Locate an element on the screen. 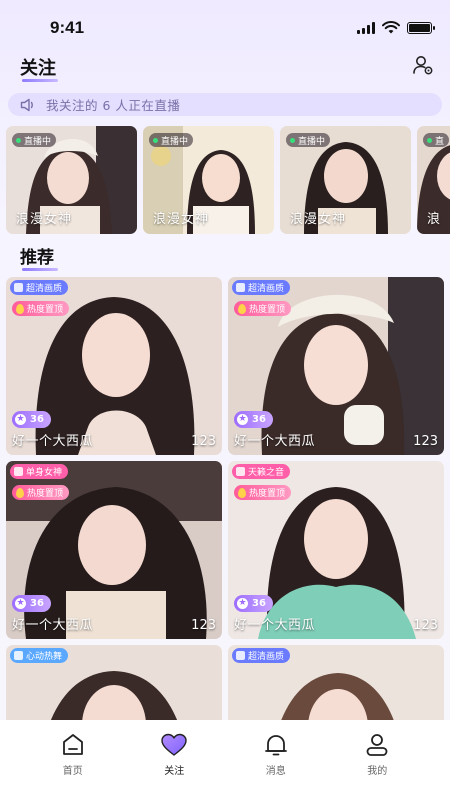 The width and height of the screenshot is (450, 800). battery-icon is located at coordinates (421, 27).